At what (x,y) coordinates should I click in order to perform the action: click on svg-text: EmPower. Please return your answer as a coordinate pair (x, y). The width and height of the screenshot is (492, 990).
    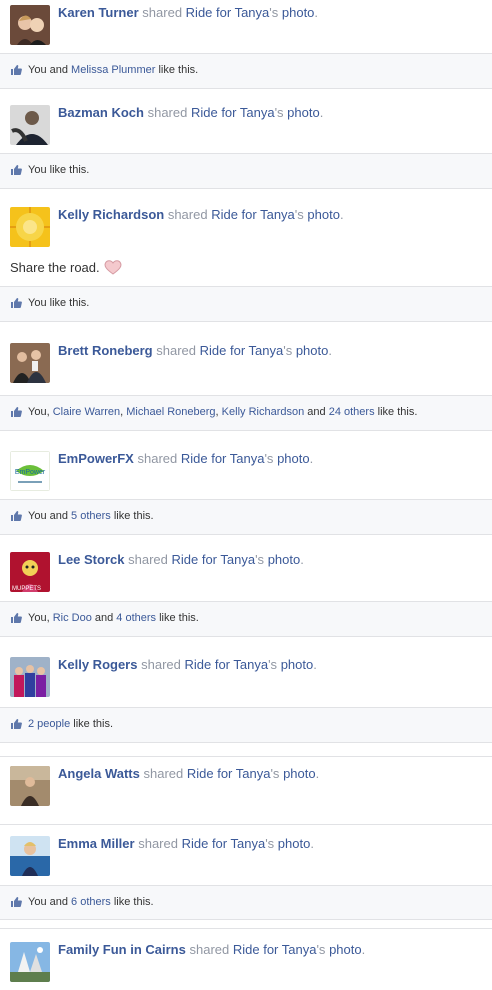
    Looking at the image, I should click on (30, 472).